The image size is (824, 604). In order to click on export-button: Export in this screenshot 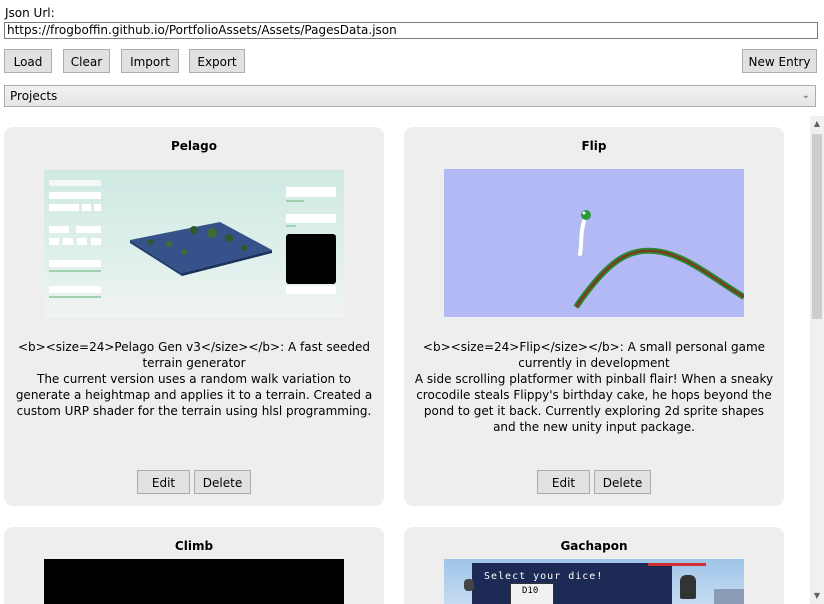, I will do `click(217, 61)`.